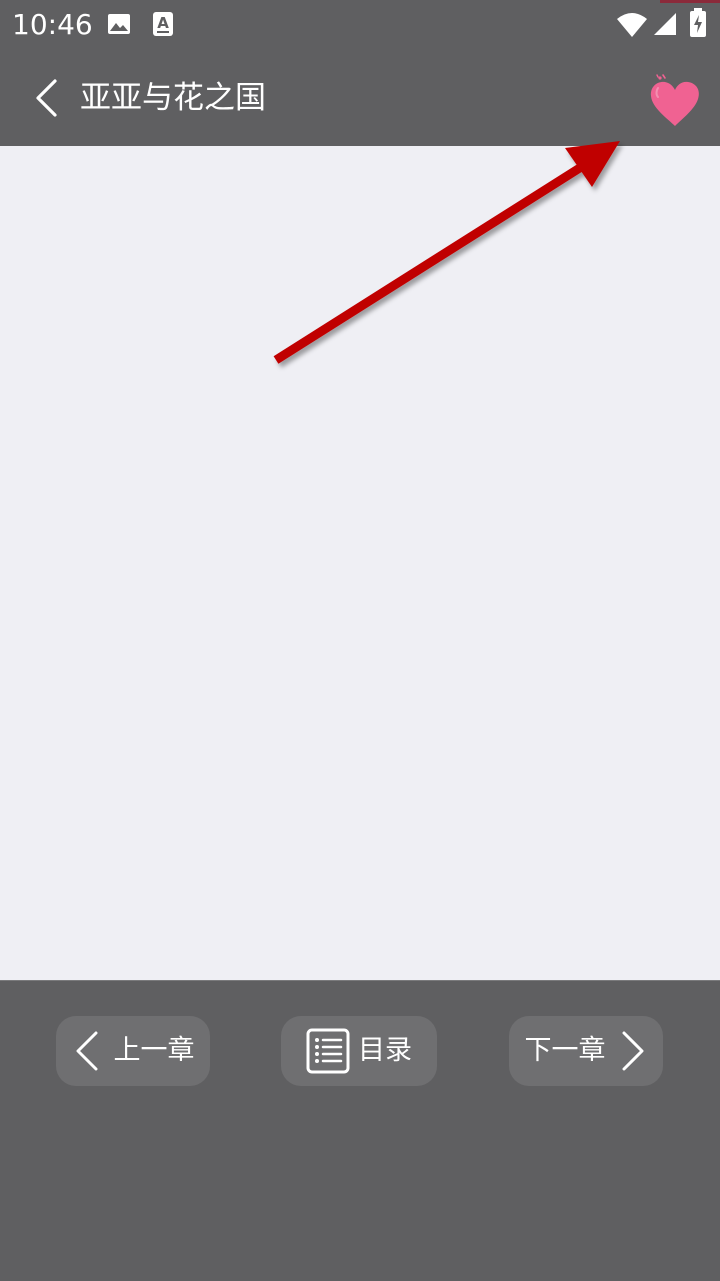 The height and width of the screenshot is (1281, 720). I want to click on annotation-arrow, so click(446, 252).